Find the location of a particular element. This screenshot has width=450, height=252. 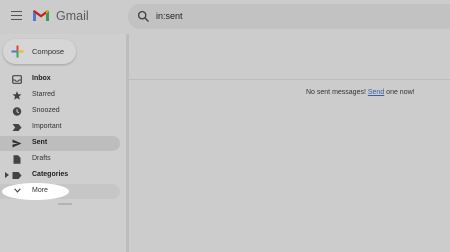

sidebar-item-categories: Categories is located at coordinates (60, 175).